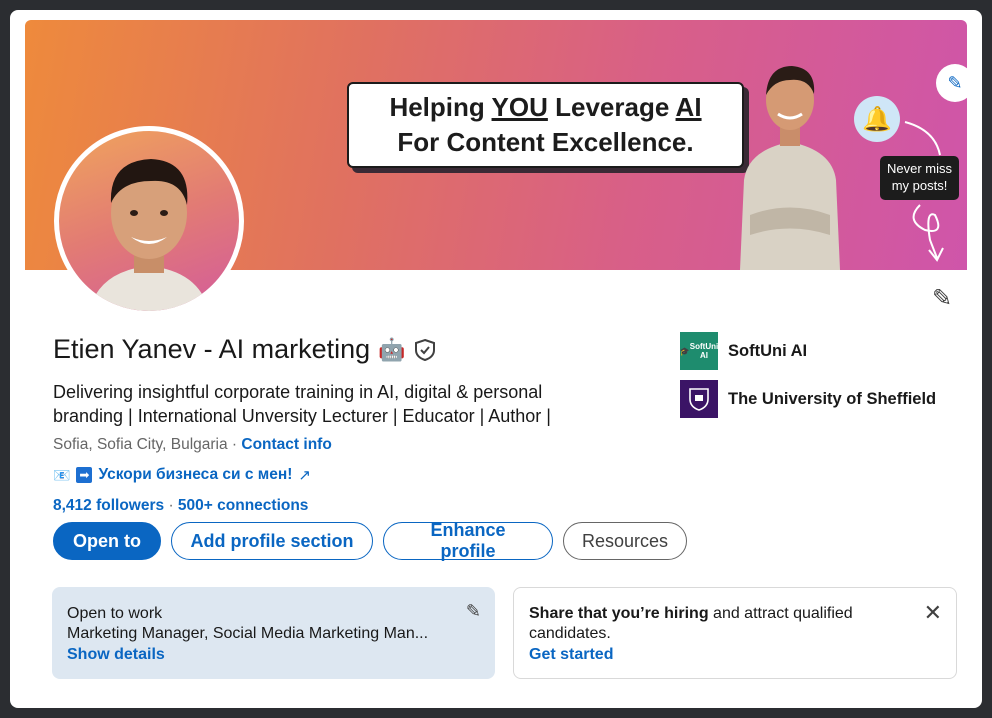 This screenshot has width=992, height=718. Describe the element at coordinates (243, 505) in the screenshot. I see `connections-link: 500+ connections` at that location.